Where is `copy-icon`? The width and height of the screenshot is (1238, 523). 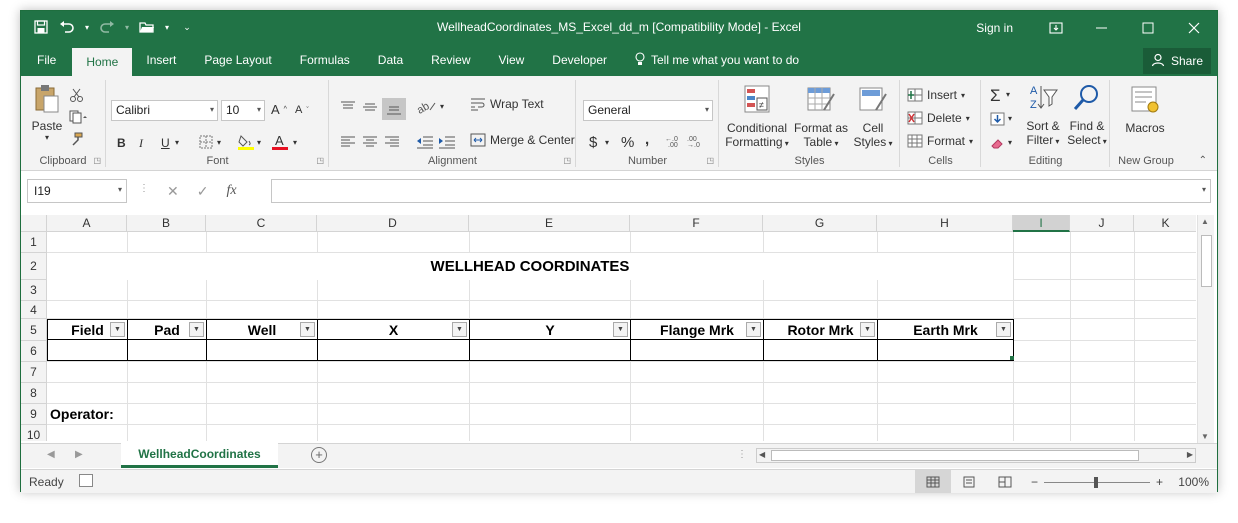
copy-icon is located at coordinates (79, 117).